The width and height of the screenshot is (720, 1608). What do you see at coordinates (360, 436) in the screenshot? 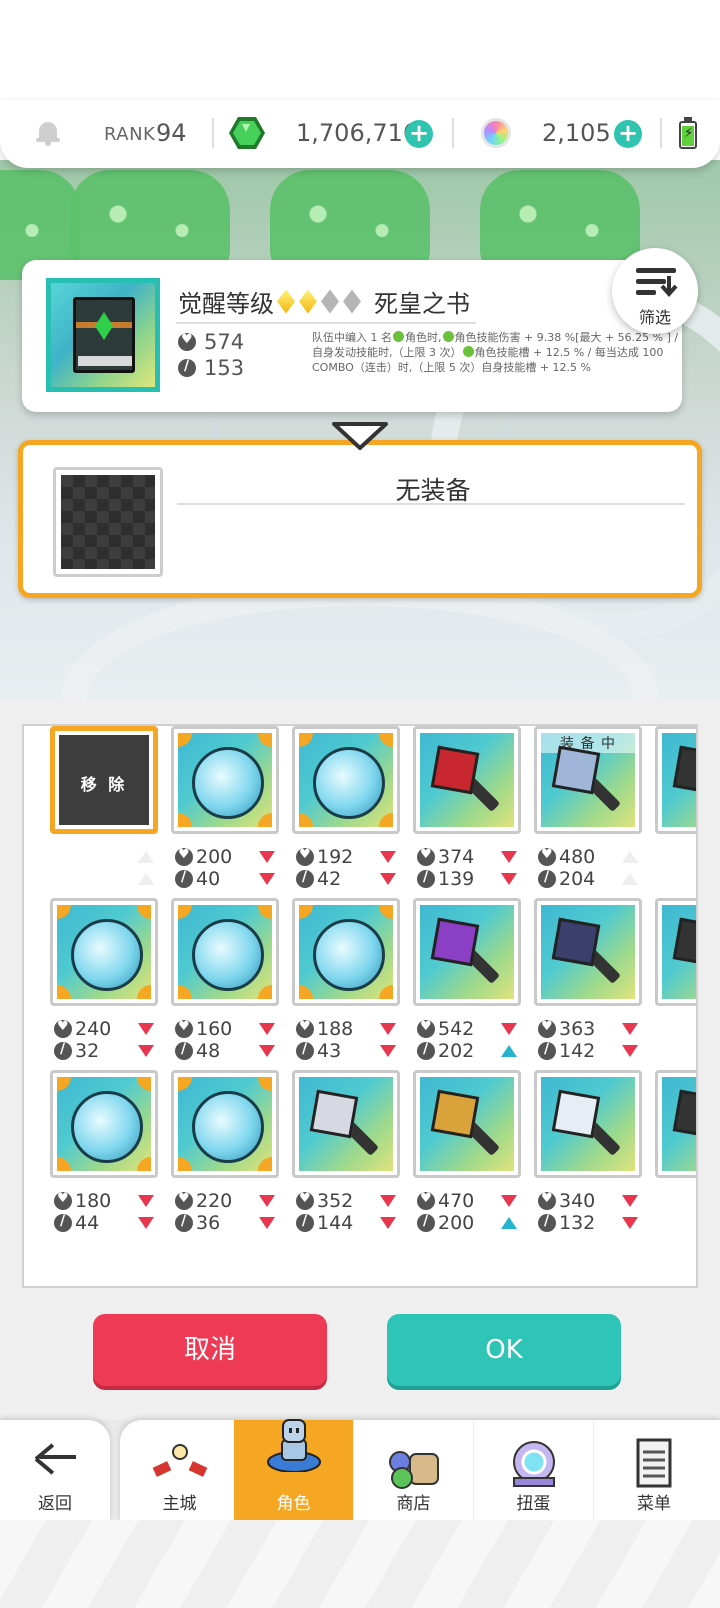
I see `chevron-down-icon` at bounding box center [360, 436].